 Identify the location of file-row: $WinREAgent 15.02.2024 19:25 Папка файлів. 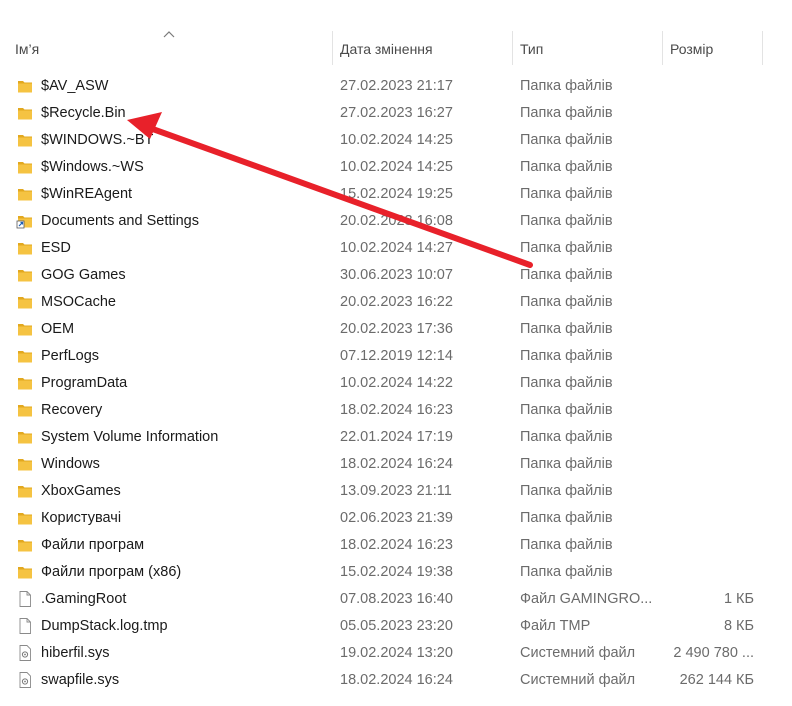
(396, 194).